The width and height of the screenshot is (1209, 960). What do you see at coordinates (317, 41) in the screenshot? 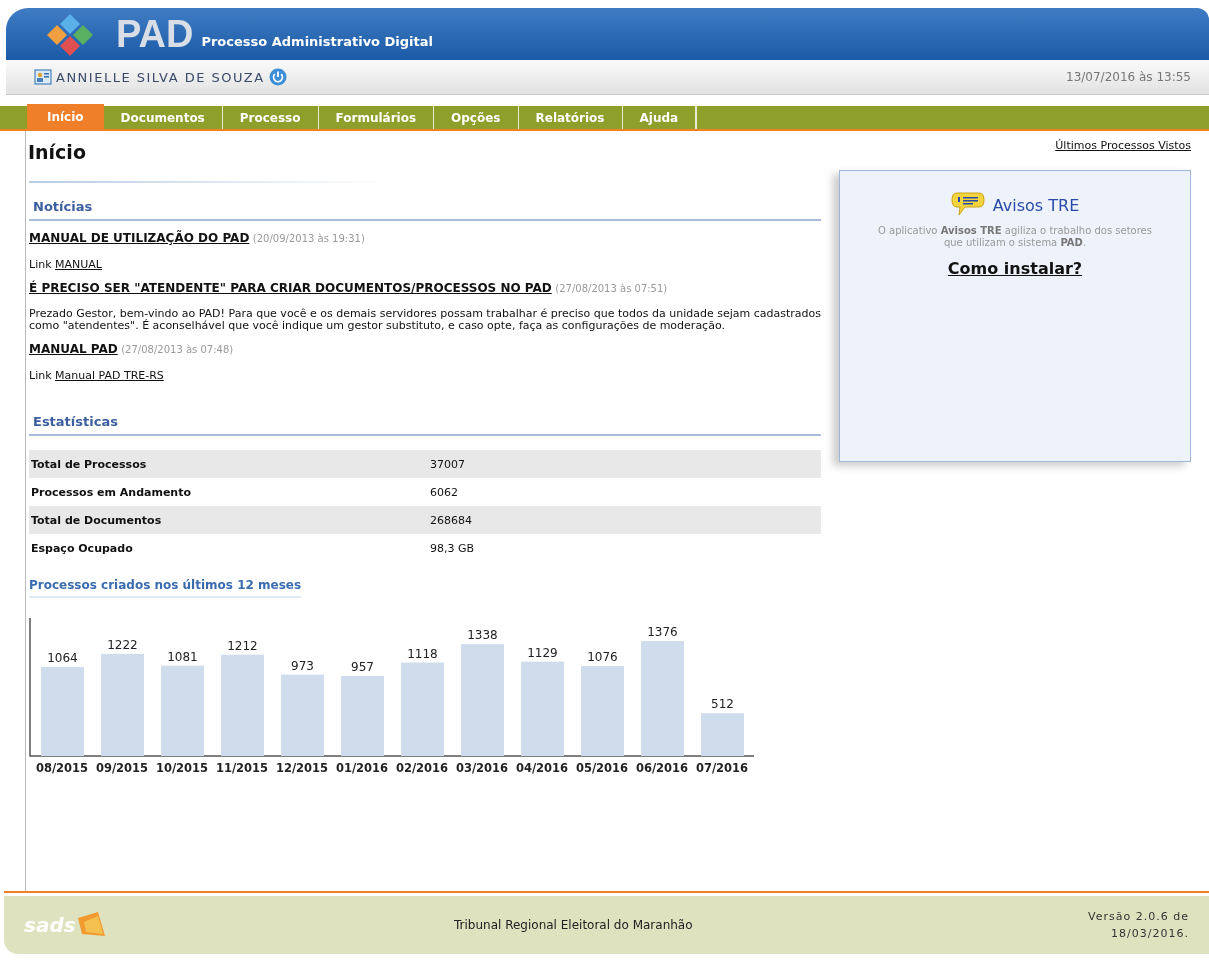
I see `app-subtitle: Processo Administrativo Digital` at bounding box center [317, 41].